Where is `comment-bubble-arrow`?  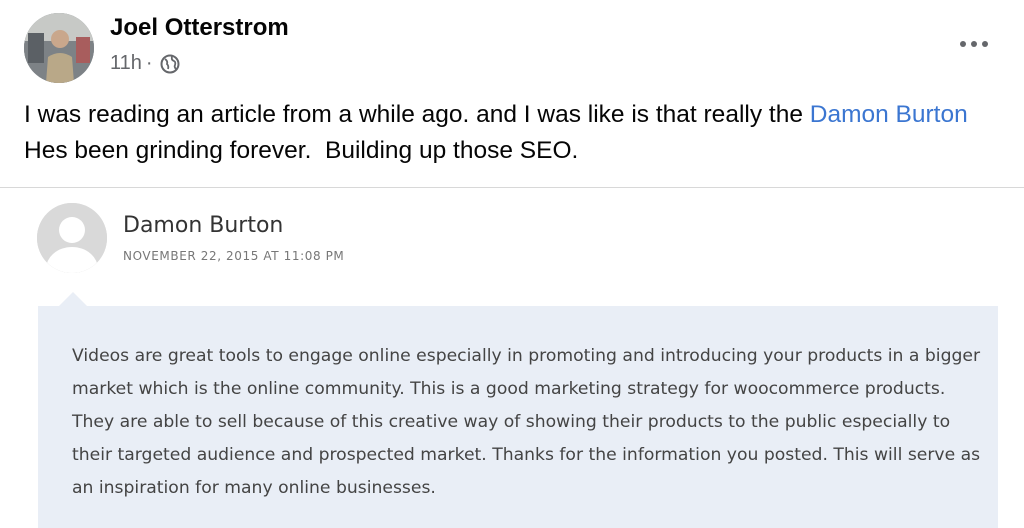
comment-bubble-arrow is located at coordinates (73, 299).